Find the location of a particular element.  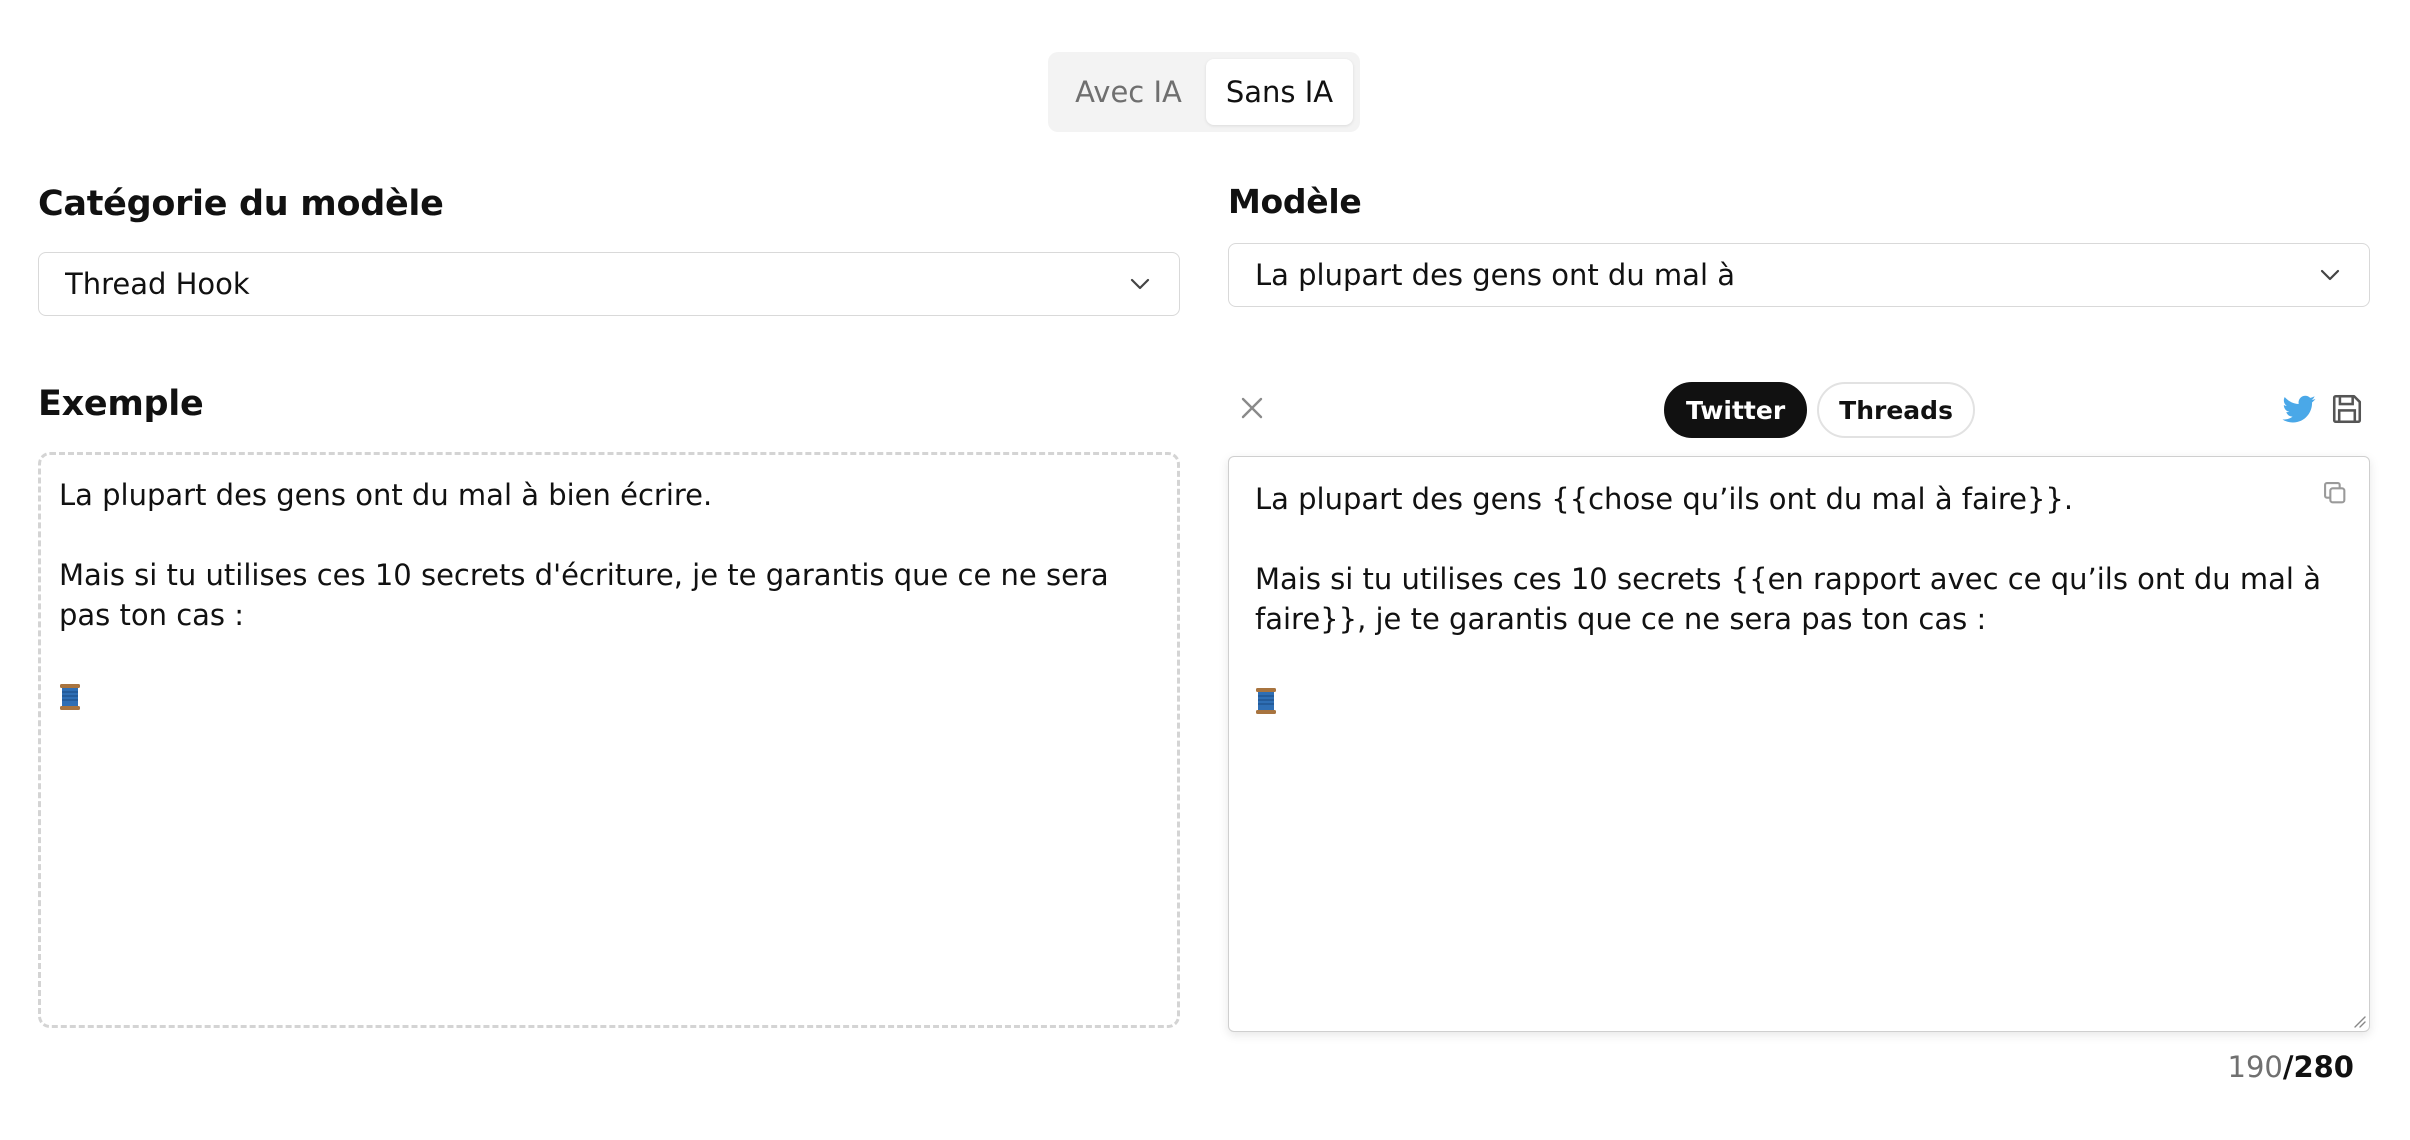

platform-toggle: Twitter Threads is located at coordinates (1819, 410).